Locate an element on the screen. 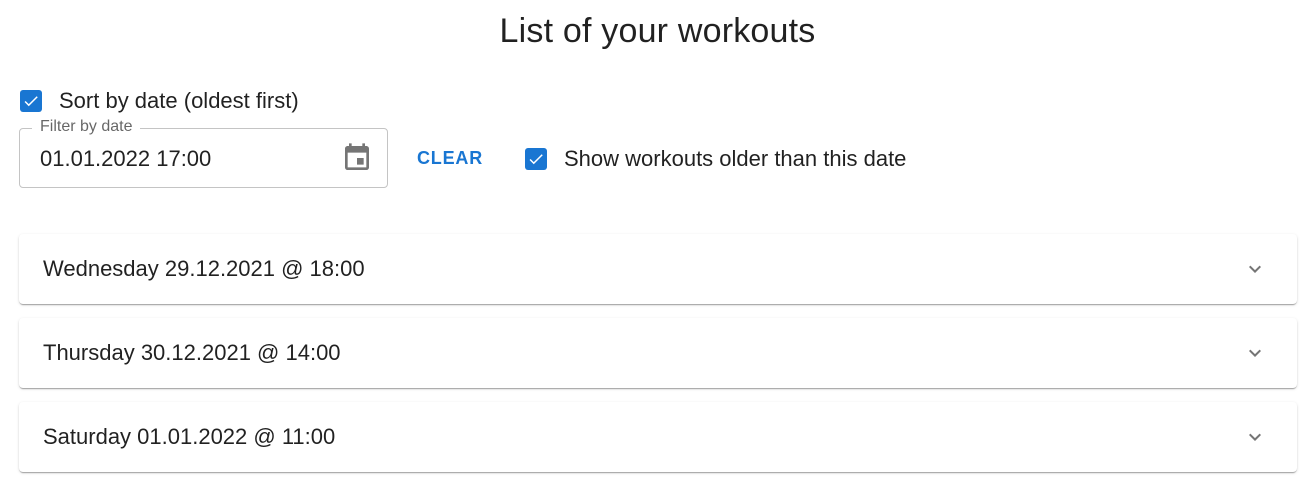 The image size is (1315, 496). workout-accordion-item: Thursday 30.12.2021 @ 14:00 is located at coordinates (658, 353).